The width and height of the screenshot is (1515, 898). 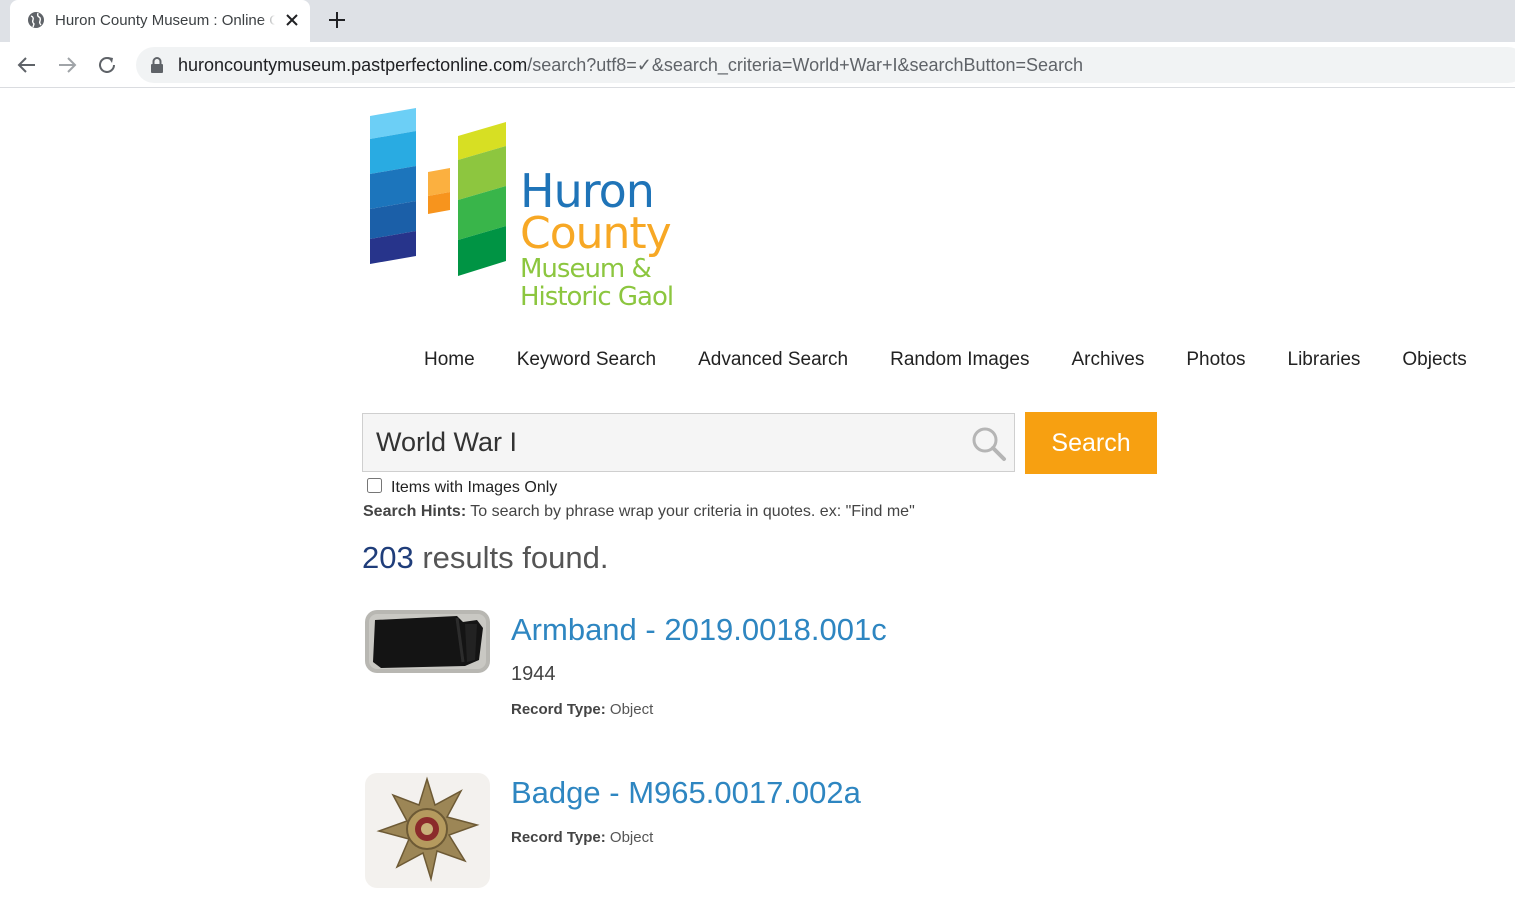 What do you see at coordinates (773, 360) in the screenshot?
I see `nav-advanced-search: Advanced Search` at bounding box center [773, 360].